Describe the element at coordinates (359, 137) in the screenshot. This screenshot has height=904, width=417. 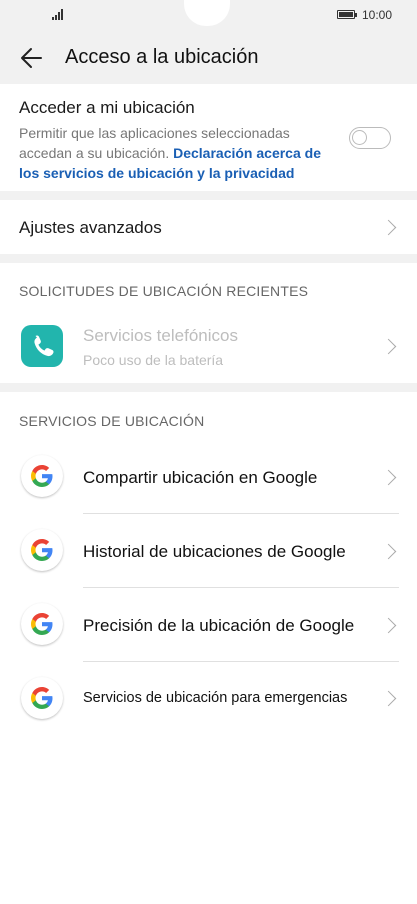
I see `switch-knob` at that location.